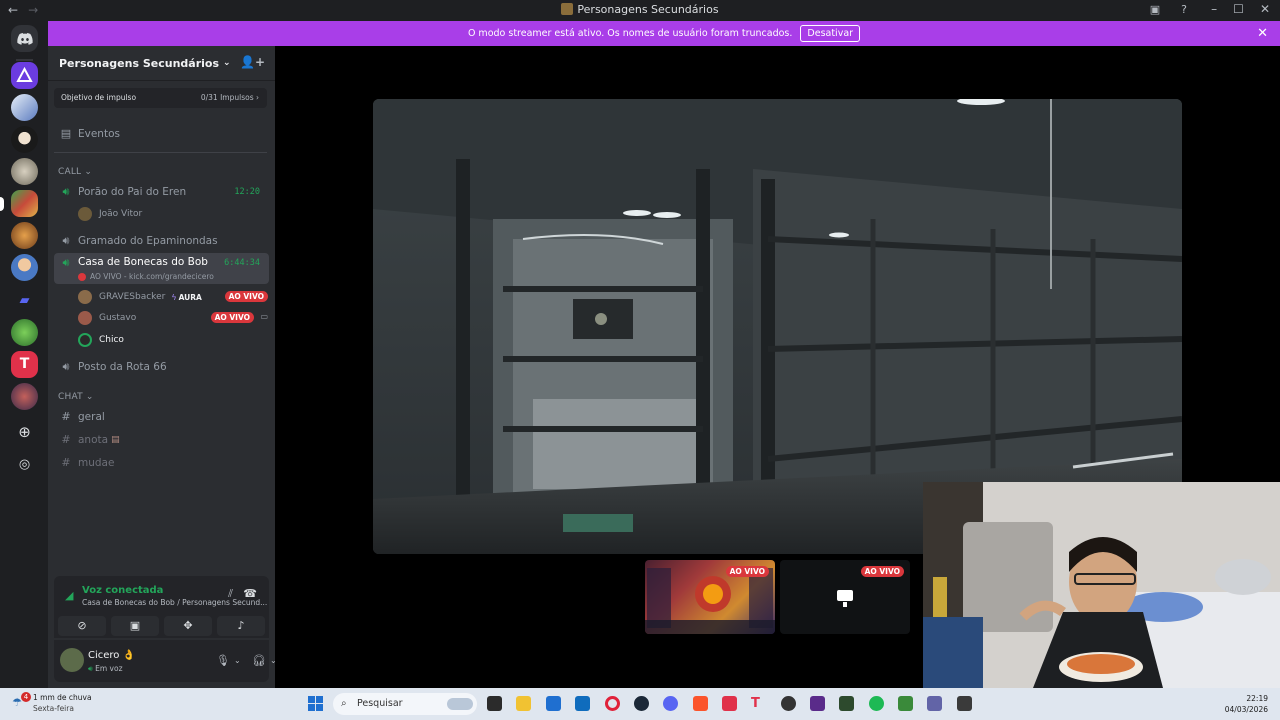 The image size is (1280, 720). I want to click on voice-status: Voz conectada, so click(122, 590).